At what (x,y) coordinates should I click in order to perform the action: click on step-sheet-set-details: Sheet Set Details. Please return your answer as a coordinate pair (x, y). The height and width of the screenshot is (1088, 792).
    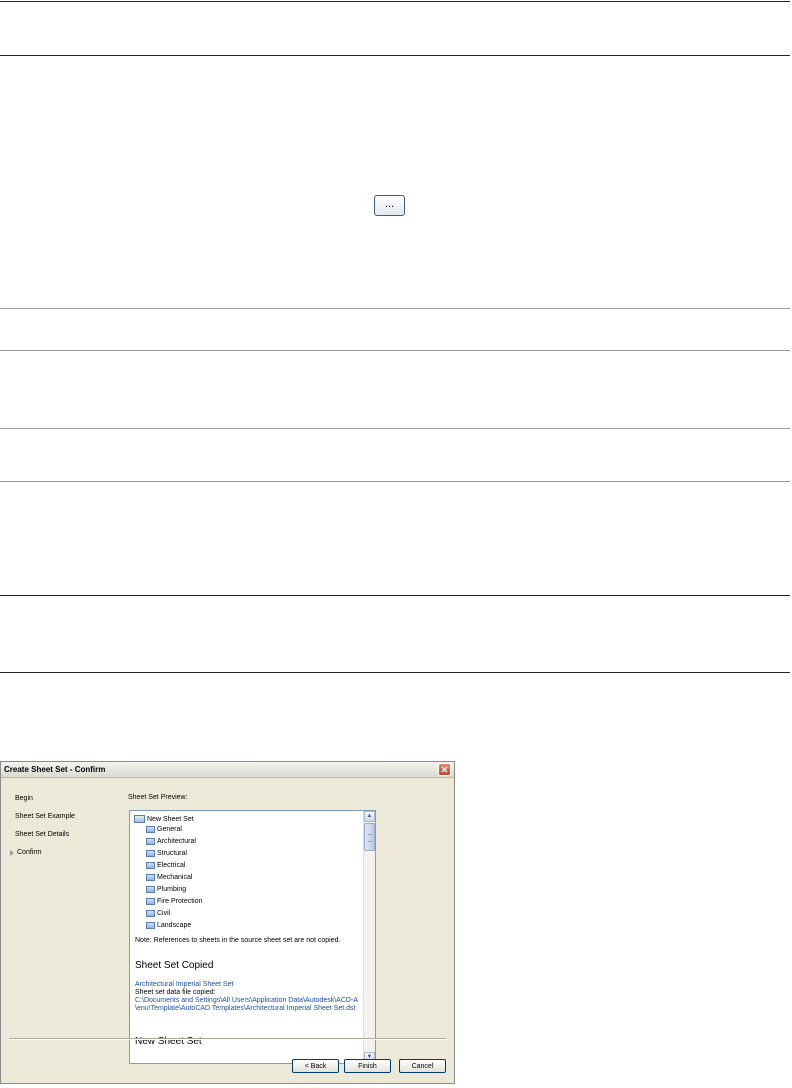
    Looking at the image, I should click on (42, 834).